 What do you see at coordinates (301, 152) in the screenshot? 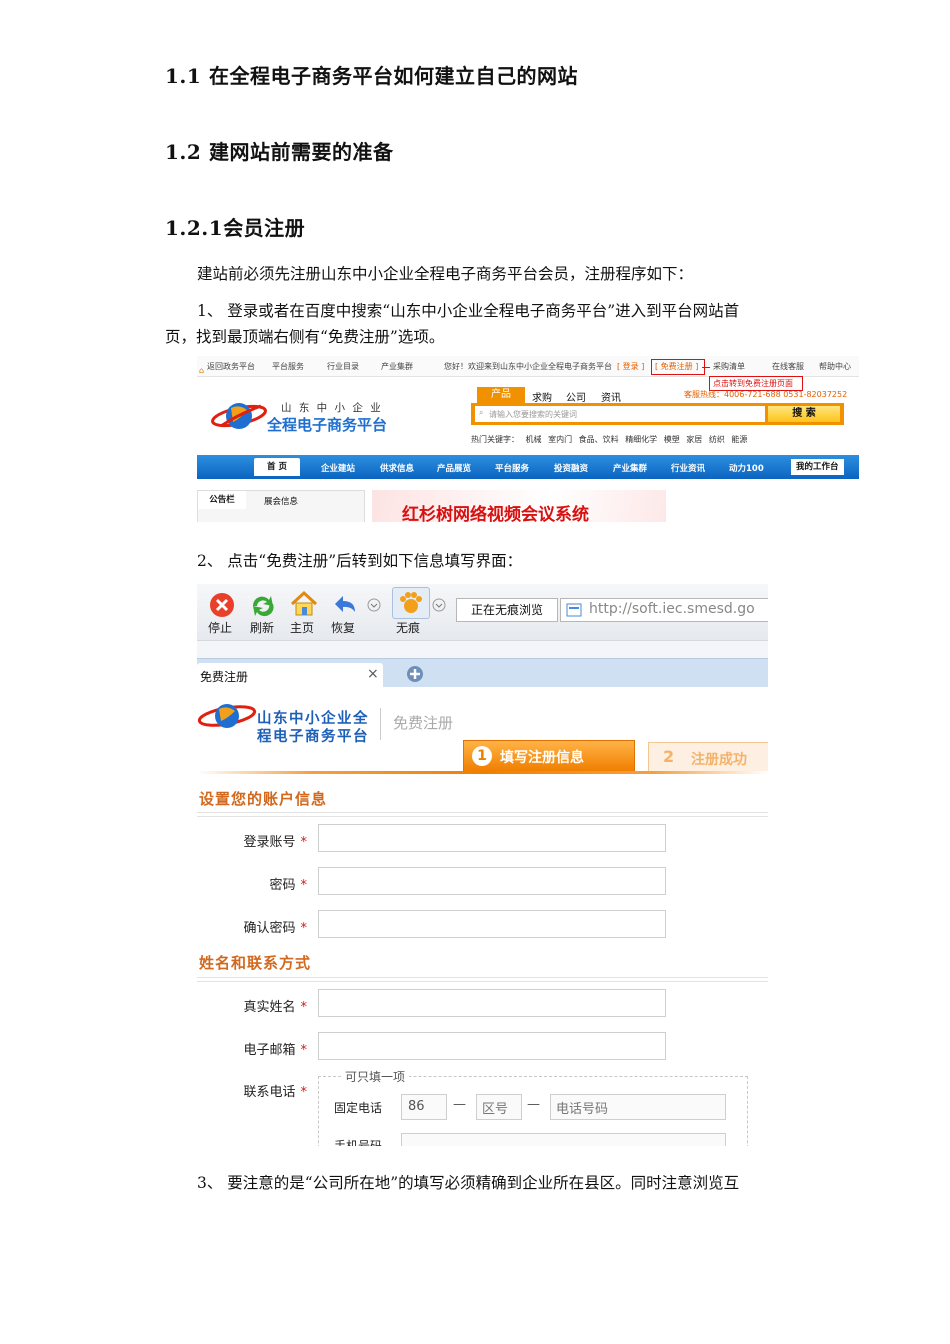
I see `heading-text: 建网站前需要的准备` at bounding box center [301, 152].